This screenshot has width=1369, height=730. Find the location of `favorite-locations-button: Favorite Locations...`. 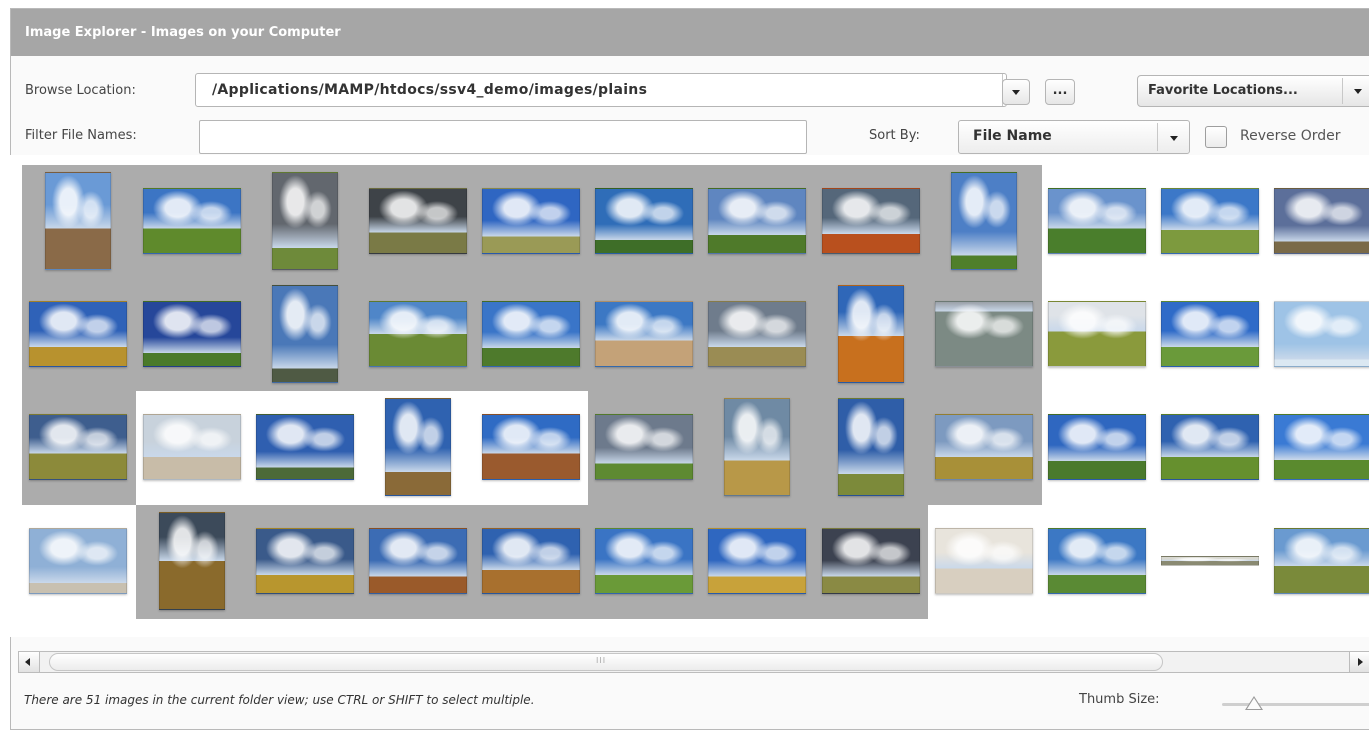

favorite-locations-button: Favorite Locations... is located at coordinates (1253, 91).